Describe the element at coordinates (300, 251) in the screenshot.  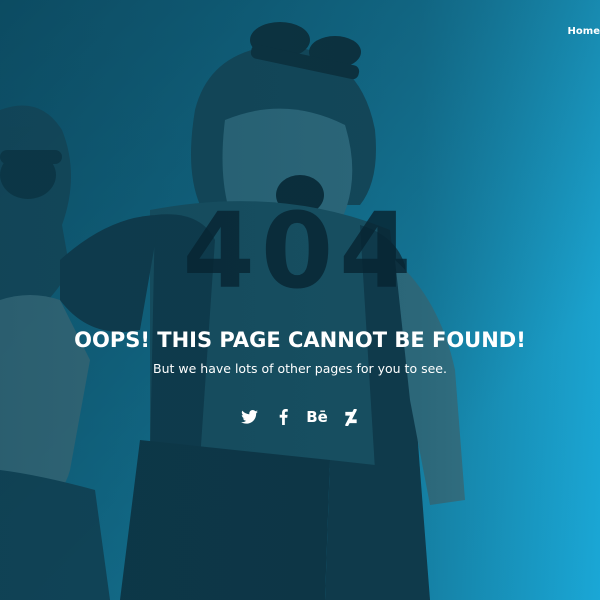
I see `error-code: 404` at that location.